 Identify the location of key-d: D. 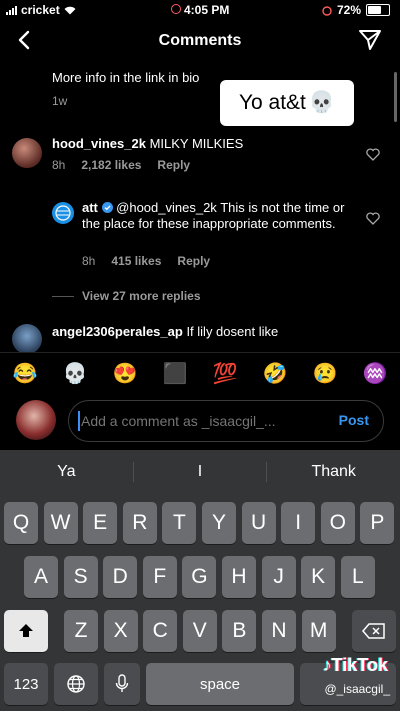
(120, 577).